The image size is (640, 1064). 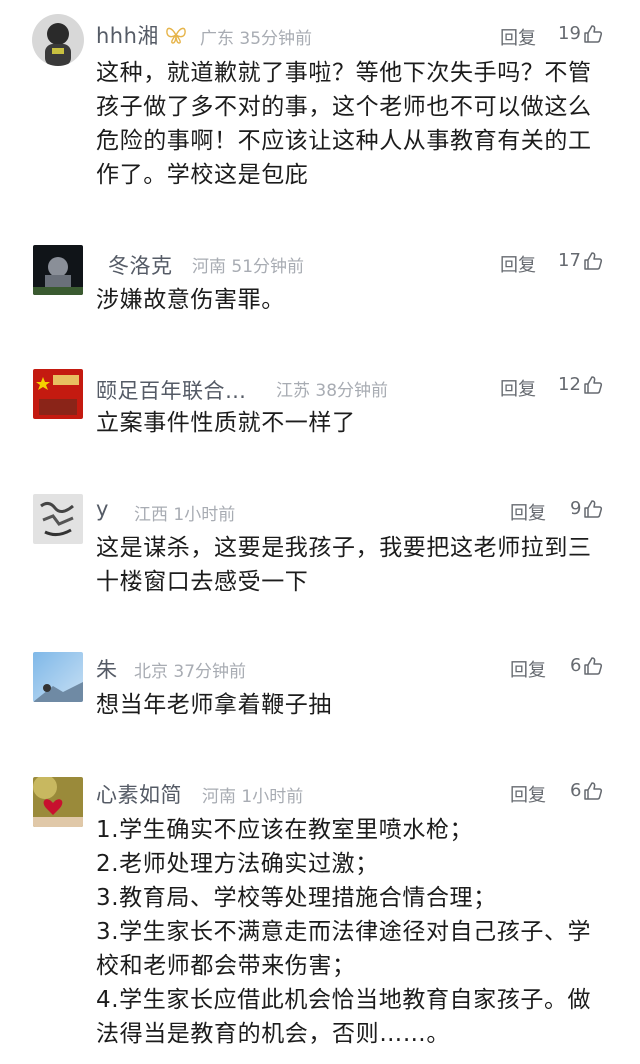 I want to click on location: 北京, so click(x=151, y=672).